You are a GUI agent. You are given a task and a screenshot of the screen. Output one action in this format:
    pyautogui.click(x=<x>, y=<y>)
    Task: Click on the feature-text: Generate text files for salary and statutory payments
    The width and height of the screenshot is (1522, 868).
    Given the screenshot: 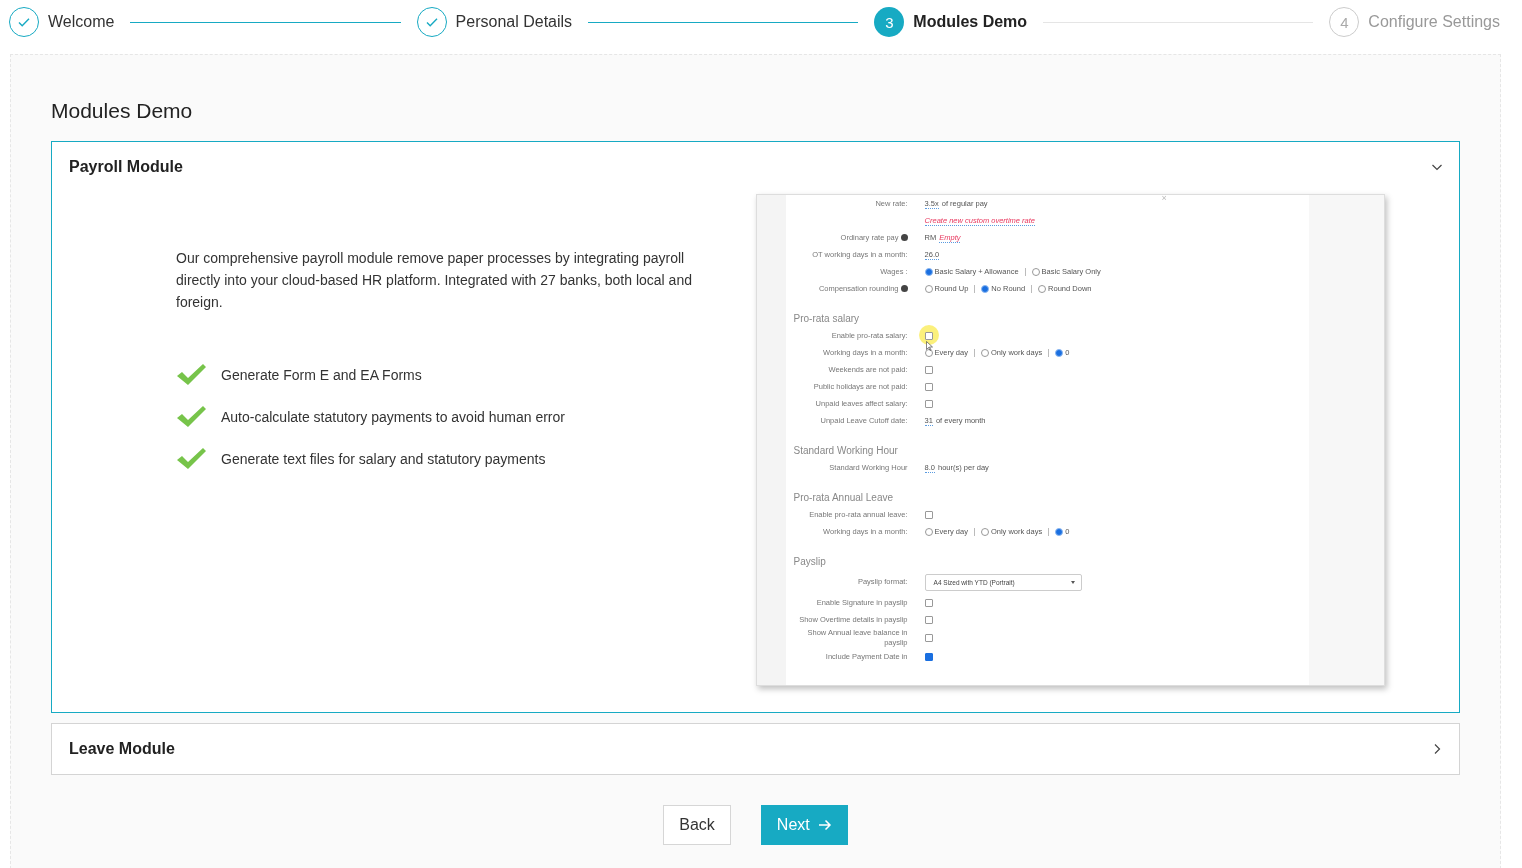 What is the action you would take?
    pyautogui.click(x=383, y=459)
    